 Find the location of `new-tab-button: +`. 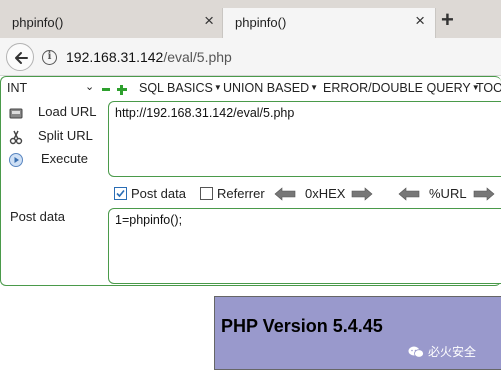

new-tab-button: + is located at coordinates (447, 20).